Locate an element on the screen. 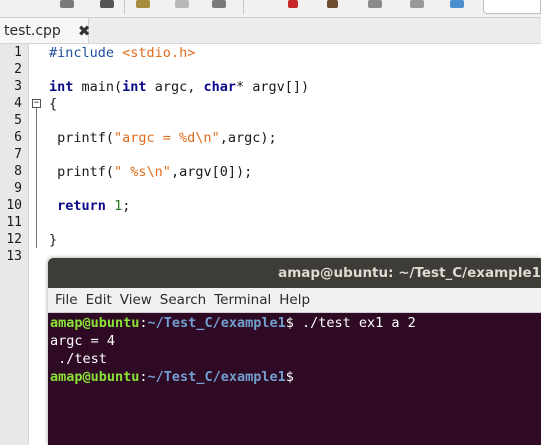  window-title: amap@ubuntu: ~/Test_C/example1 is located at coordinates (409, 273).